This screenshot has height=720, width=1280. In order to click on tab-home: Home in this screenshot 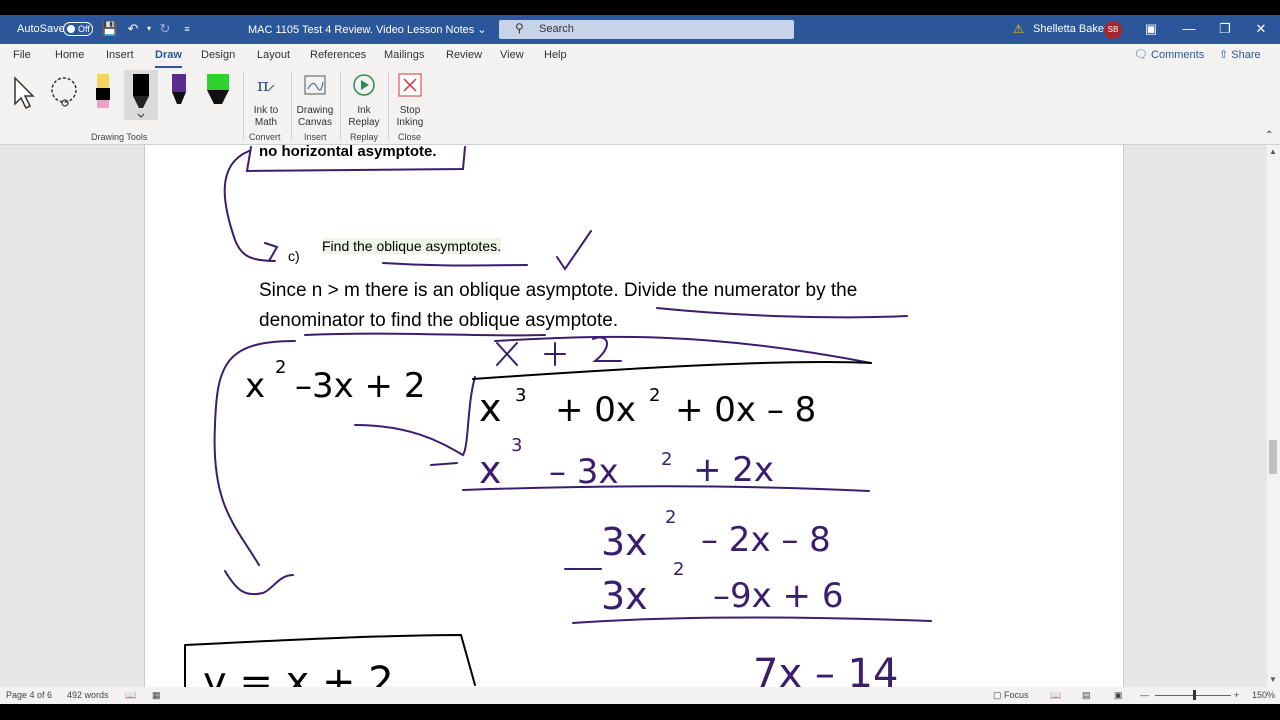, I will do `click(69, 55)`.